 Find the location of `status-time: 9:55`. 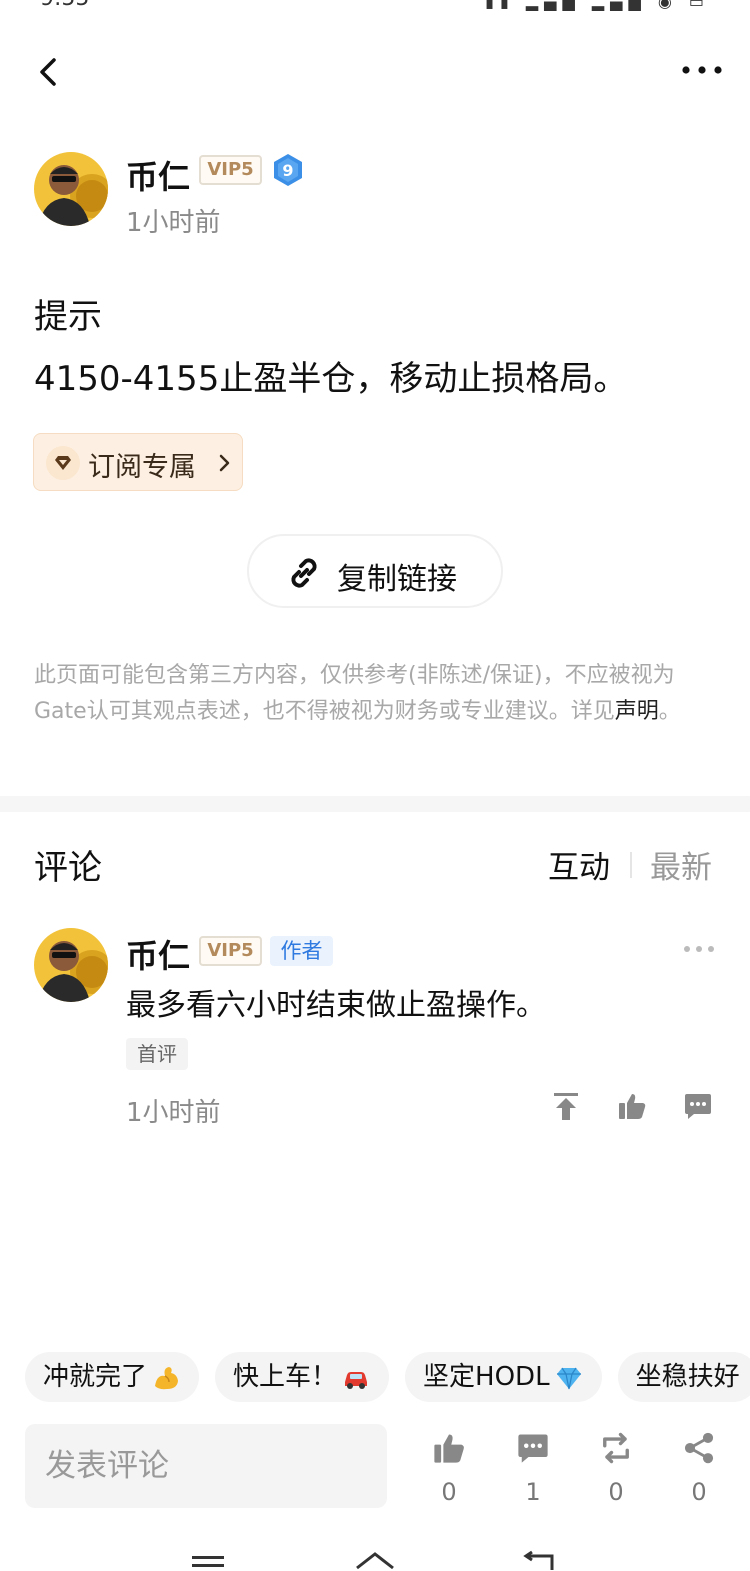

status-time: 9:55 is located at coordinates (64, 5).